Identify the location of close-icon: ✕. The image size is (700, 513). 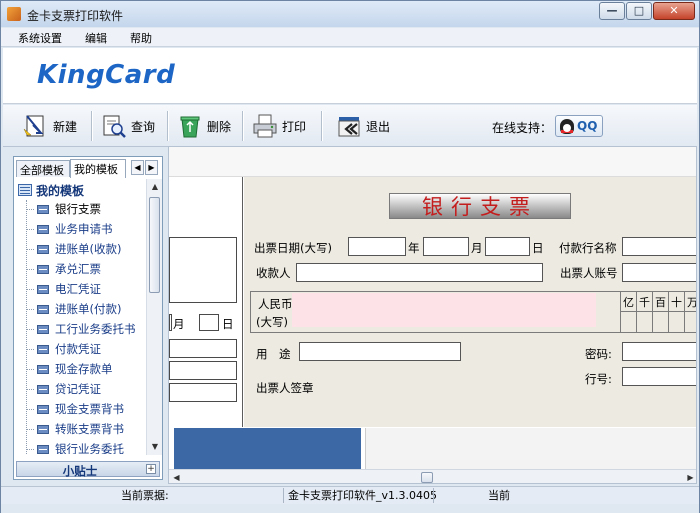
(674, 10).